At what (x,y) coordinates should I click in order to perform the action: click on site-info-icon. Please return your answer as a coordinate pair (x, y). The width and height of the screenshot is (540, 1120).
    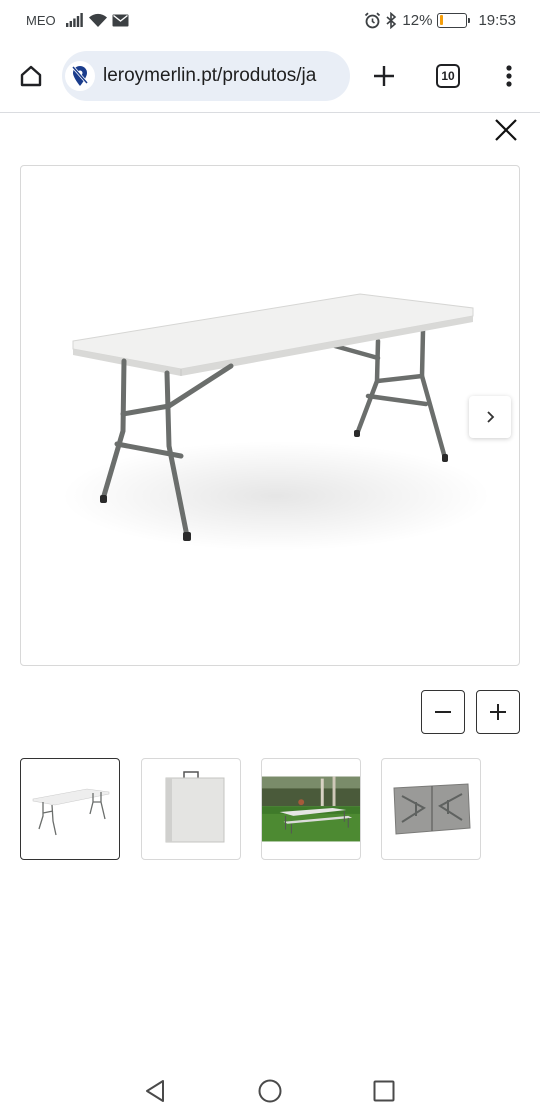
    Looking at the image, I should click on (80, 76).